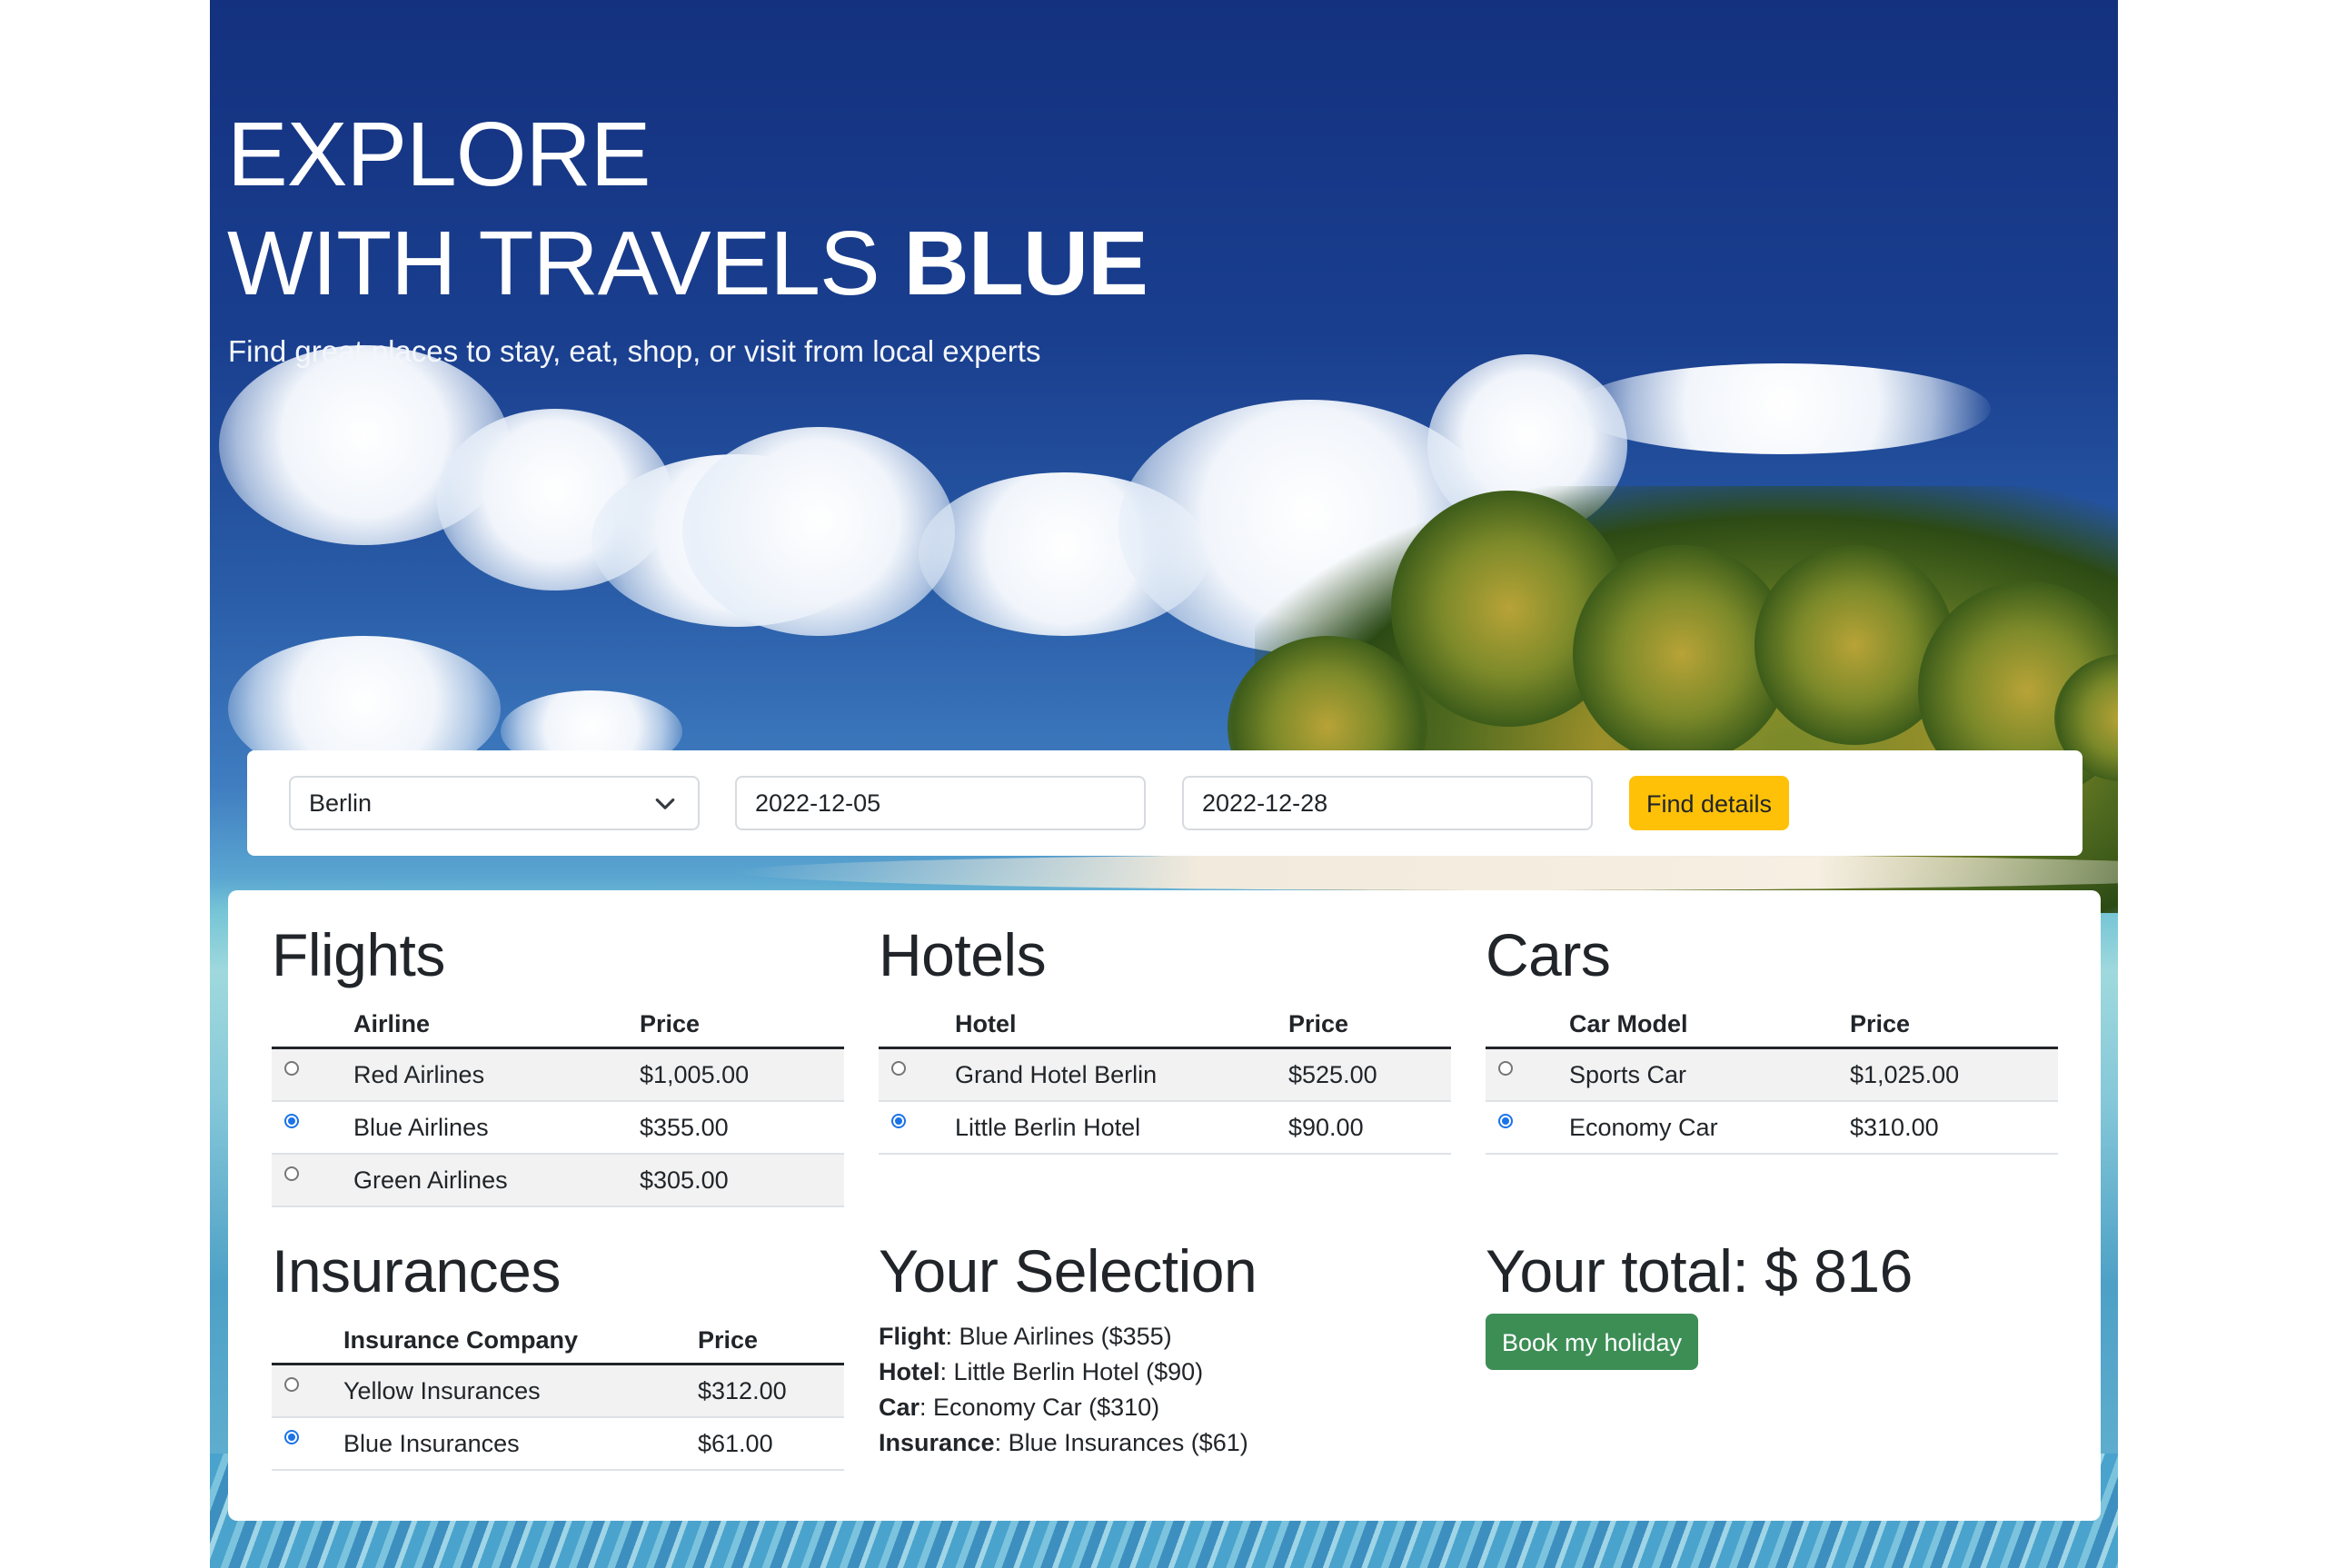 The image size is (2346, 1568). I want to click on selection-hotel: Hotel: Little Berlin Hotel ($90), so click(1041, 1371).